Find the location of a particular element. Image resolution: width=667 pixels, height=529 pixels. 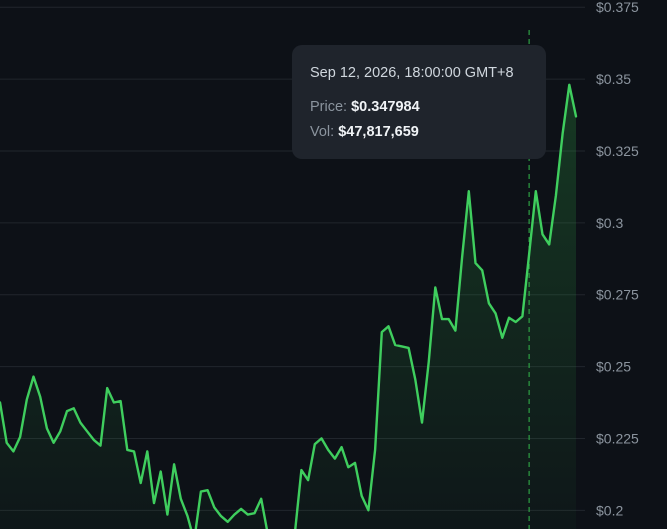

y-tick-label: $0.25 is located at coordinates (613, 367).